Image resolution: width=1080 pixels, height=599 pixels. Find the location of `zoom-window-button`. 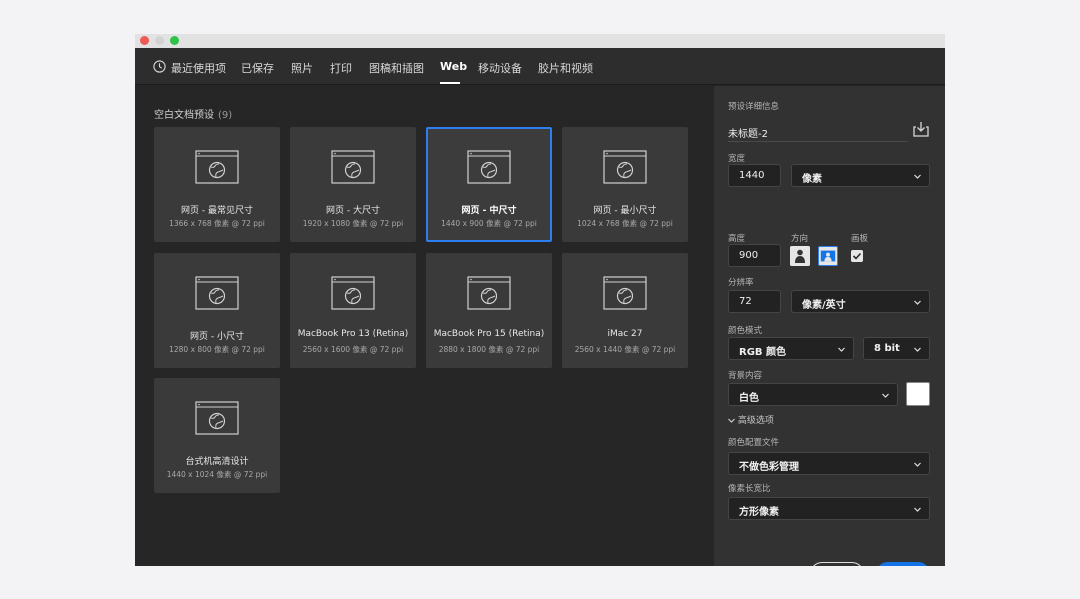

zoom-window-button is located at coordinates (174, 40).